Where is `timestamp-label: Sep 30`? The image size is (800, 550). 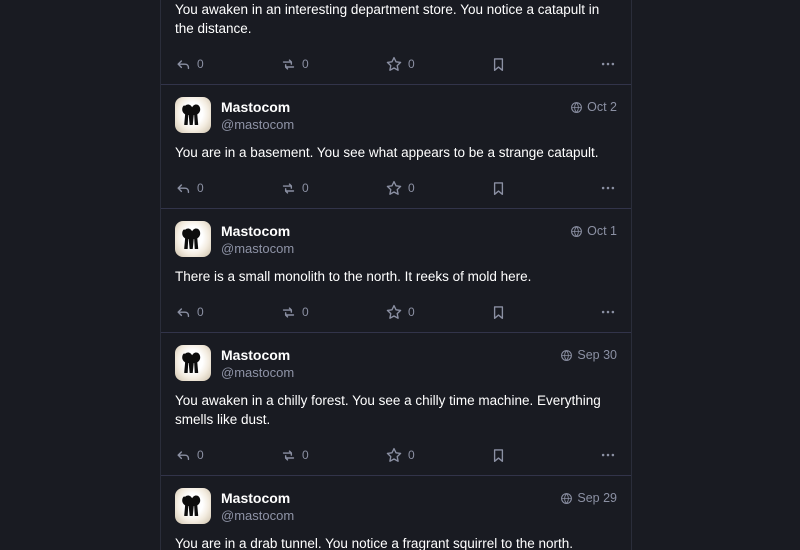 timestamp-label: Sep 30 is located at coordinates (597, 355).